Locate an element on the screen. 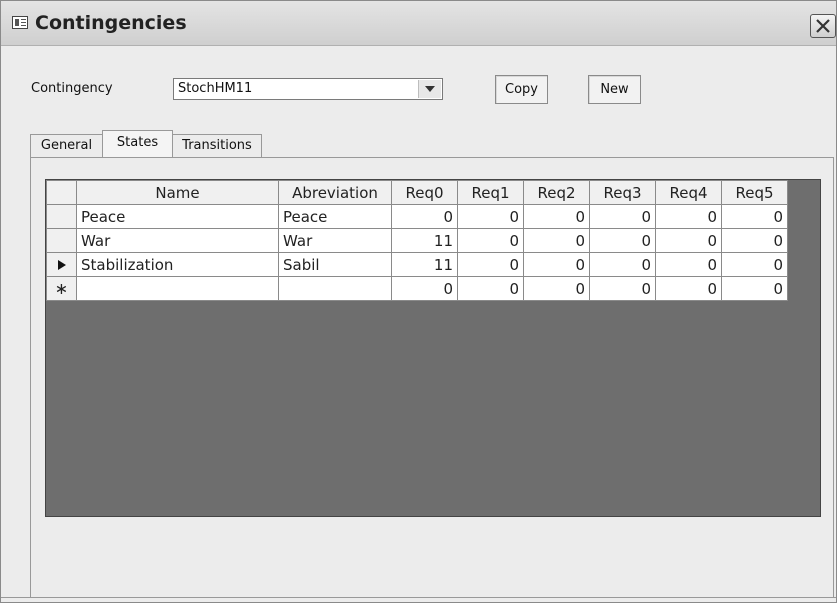 Image resolution: width=837 pixels, height=603 pixels. column-header: Abreviation is located at coordinates (335, 192).